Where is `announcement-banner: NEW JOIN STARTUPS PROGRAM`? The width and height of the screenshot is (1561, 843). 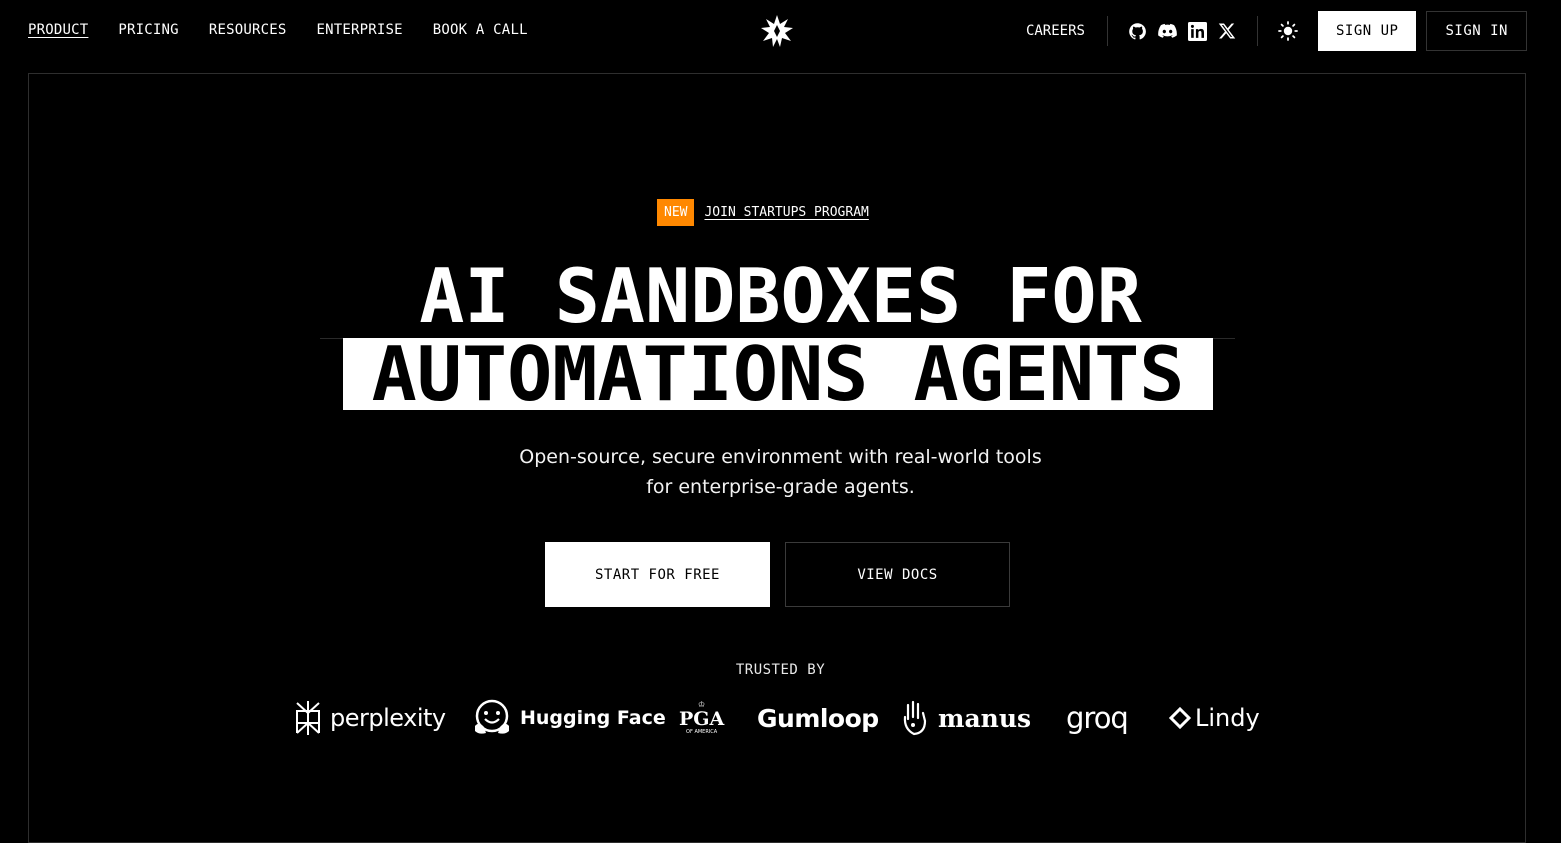 announcement-banner: NEW JOIN STARTUPS PROGRAM is located at coordinates (763, 212).